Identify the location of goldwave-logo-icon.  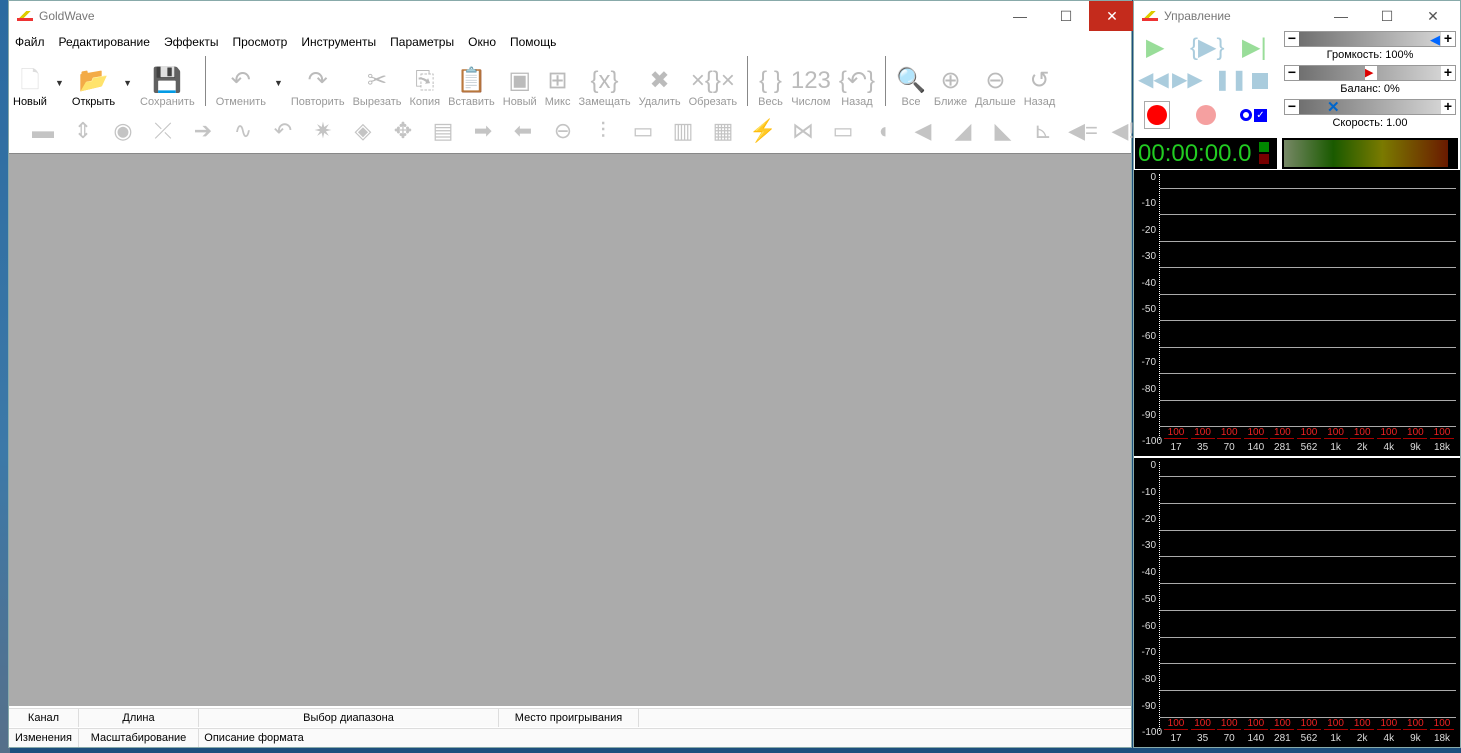
(1150, 16).